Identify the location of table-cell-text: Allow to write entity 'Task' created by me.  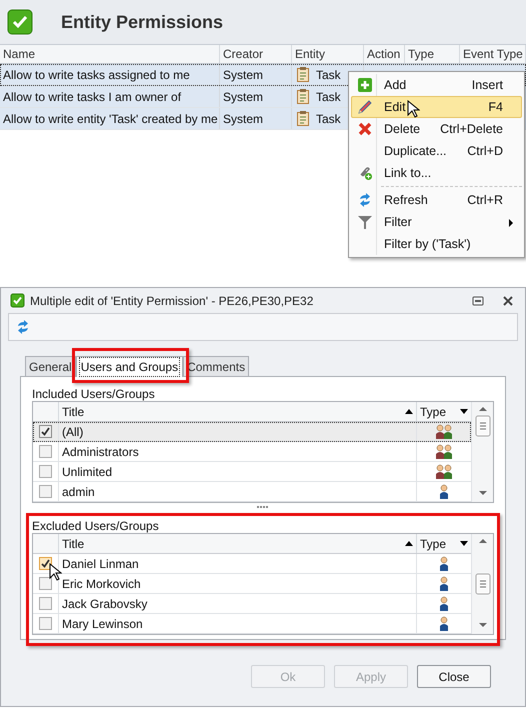
(110, 119).